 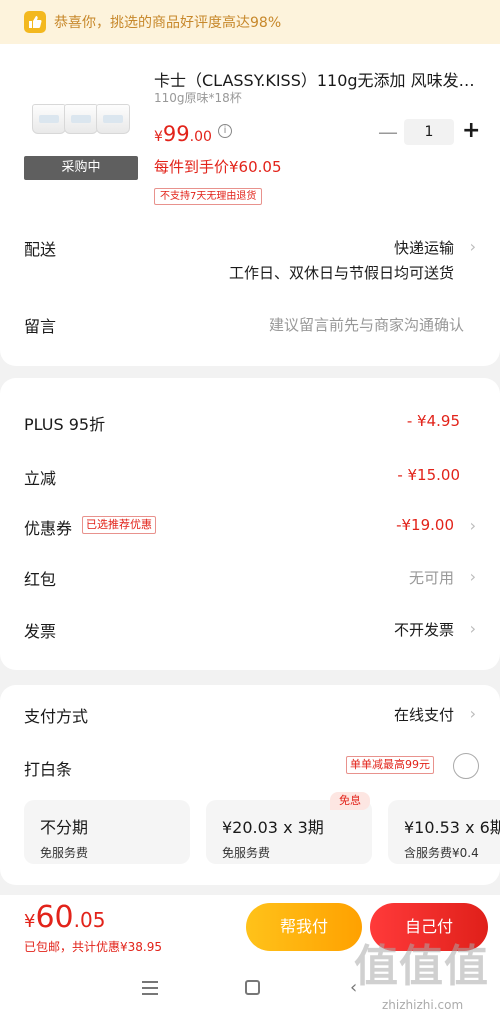 I want to click on plus-discount-value: - ¥4.95, so click(x=433, y=421).